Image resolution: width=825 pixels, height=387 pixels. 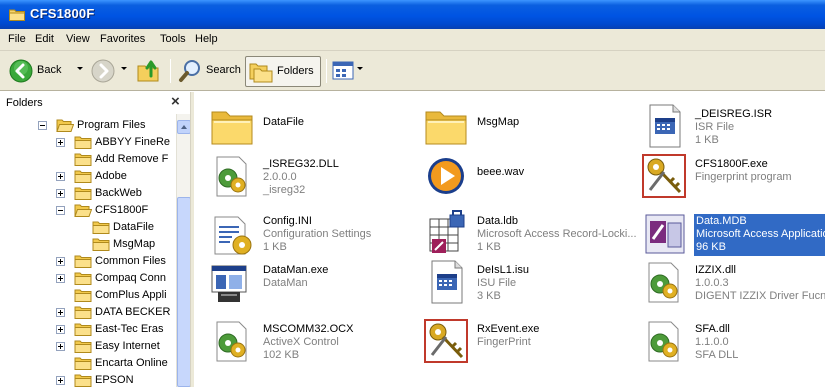 I want to click on file-item: Config.INI Configuration Settings 1 KB, so click(x=313, y=233).